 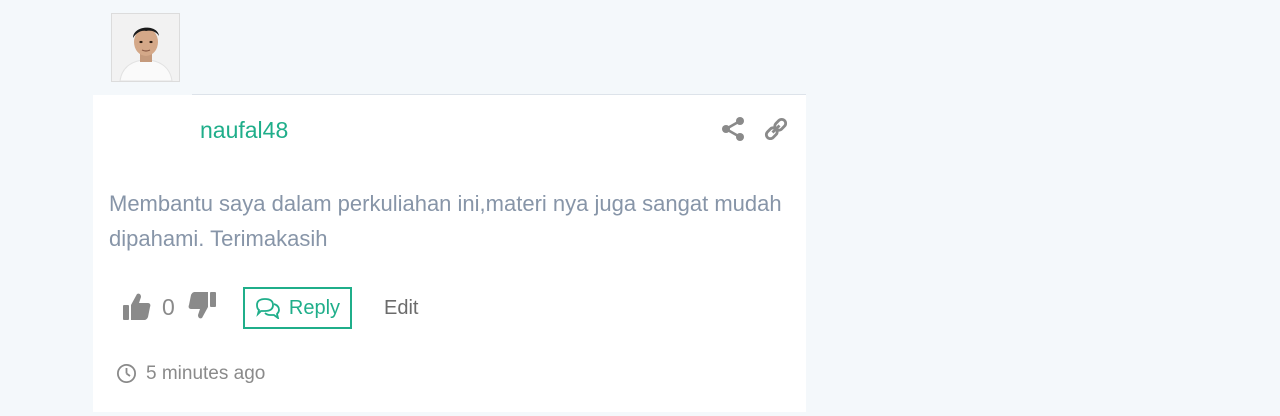 What do you see at coordinates (401, 308) in the screenshot?
I see `edit-link: Edit` at bounding box center [401, 308].